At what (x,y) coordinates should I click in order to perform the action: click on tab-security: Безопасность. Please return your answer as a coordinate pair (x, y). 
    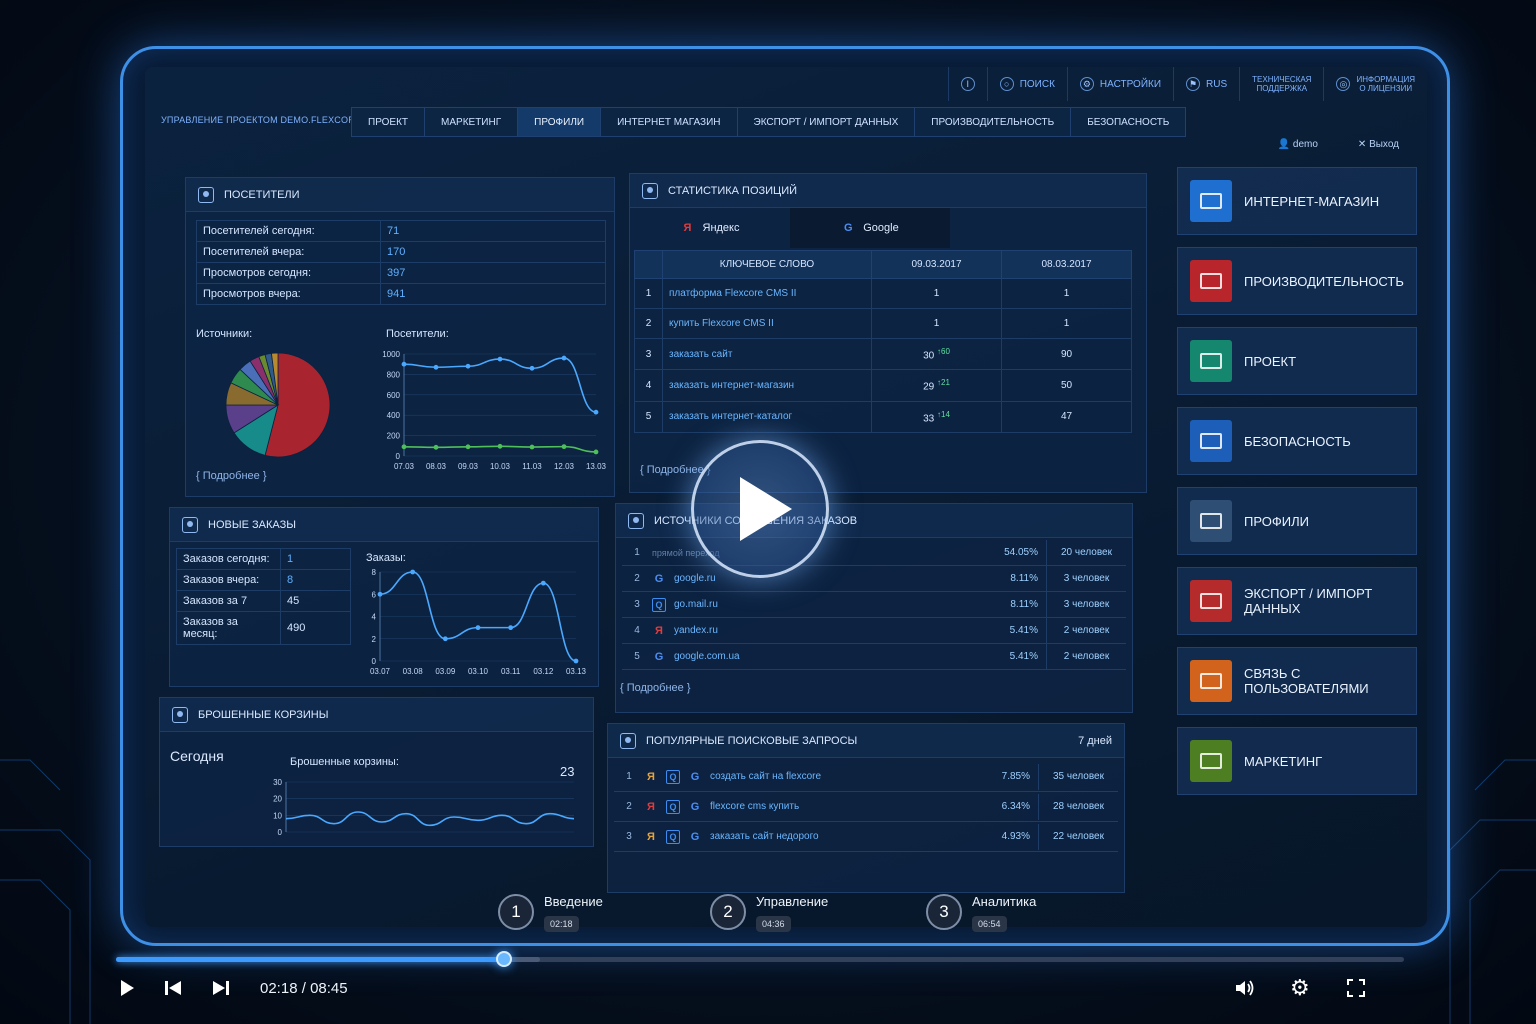
    Looking at the image, I should click on (1128, 122).